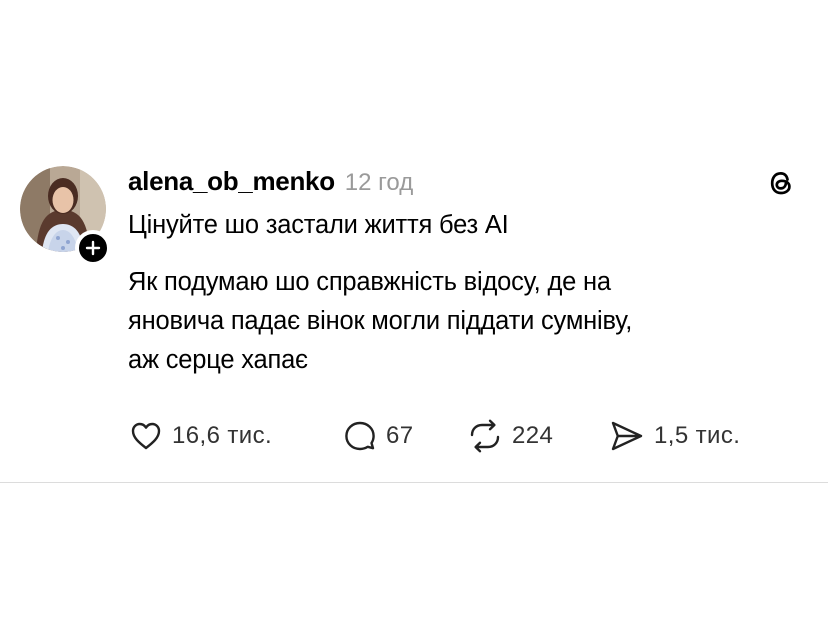 The height and width of the screenshot is (620, 828). What do you see at coordinates (378, 436) in the screenshot?
I see `reply-button: 67` at bounding box center [378, 436].